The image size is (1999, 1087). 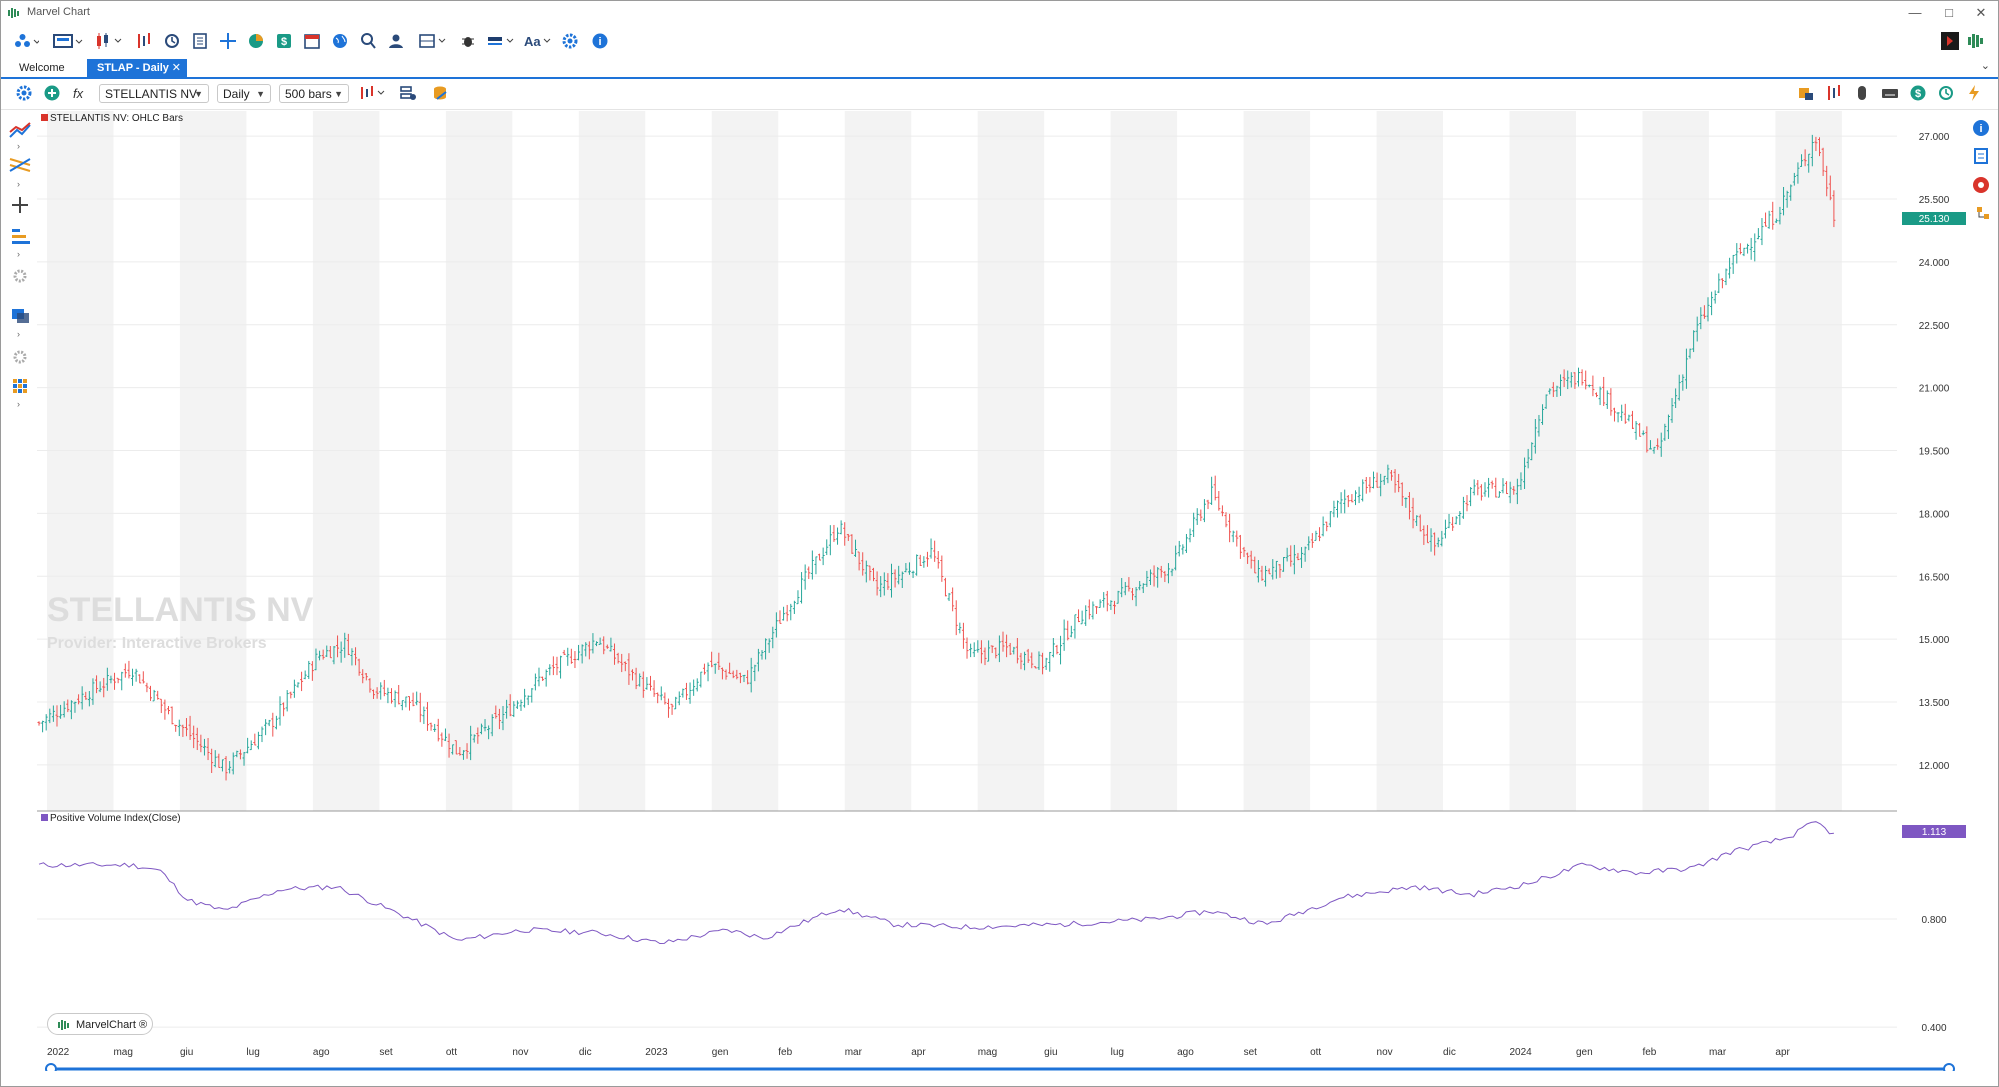 What do you see at coordinates (157, 643) in the screenshot?
I see `watermark-provider: Provider: Interactive Brokers` at bounding box center [157, 643].